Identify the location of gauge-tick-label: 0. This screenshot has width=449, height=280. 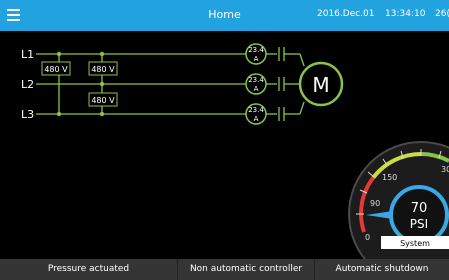
(367, 237).